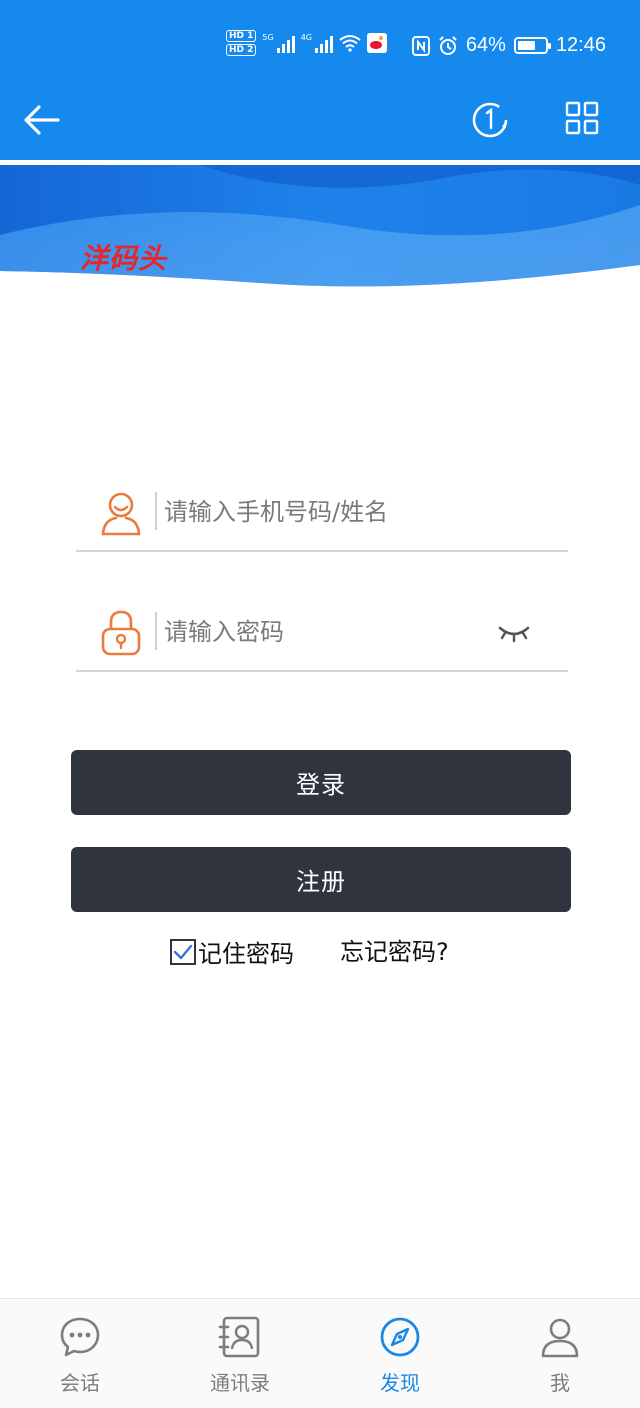 The height and width of the screenshot is (1408, 640). I want to click on back-arrow-icon, so click(42, 120).